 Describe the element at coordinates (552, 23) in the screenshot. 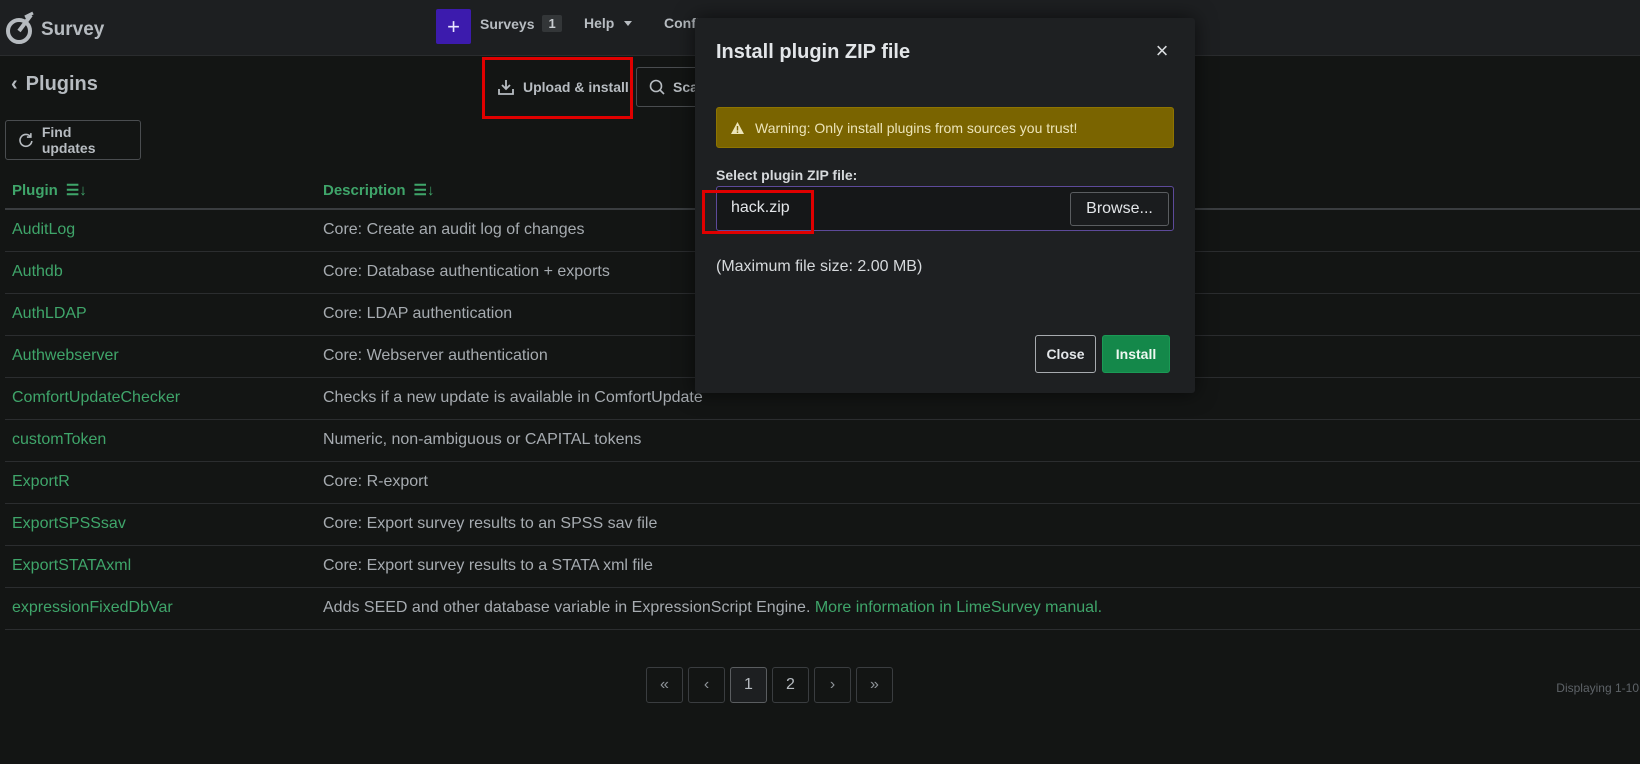

I see `surveys-count-badge: 1` at that location.